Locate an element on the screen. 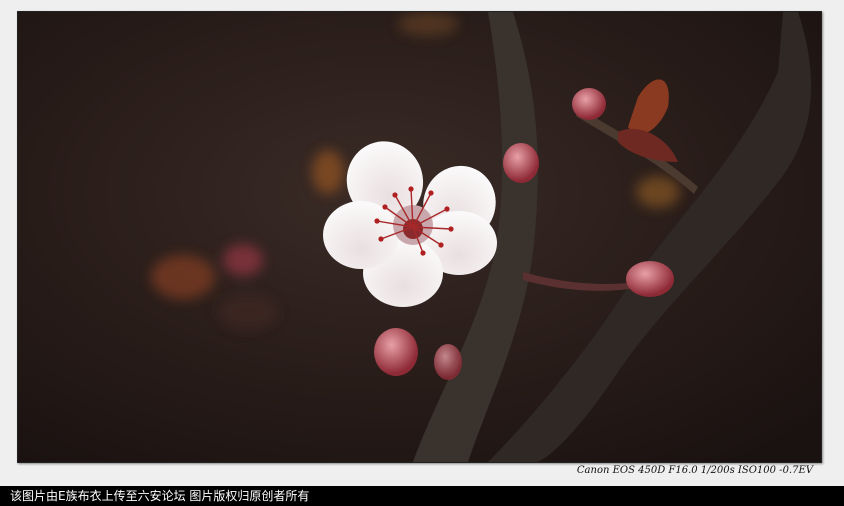  caption-bar: 该图片由E族布衣上传至六安论坛 图片版权归原创者所有 is located at coordinates (422, 496).